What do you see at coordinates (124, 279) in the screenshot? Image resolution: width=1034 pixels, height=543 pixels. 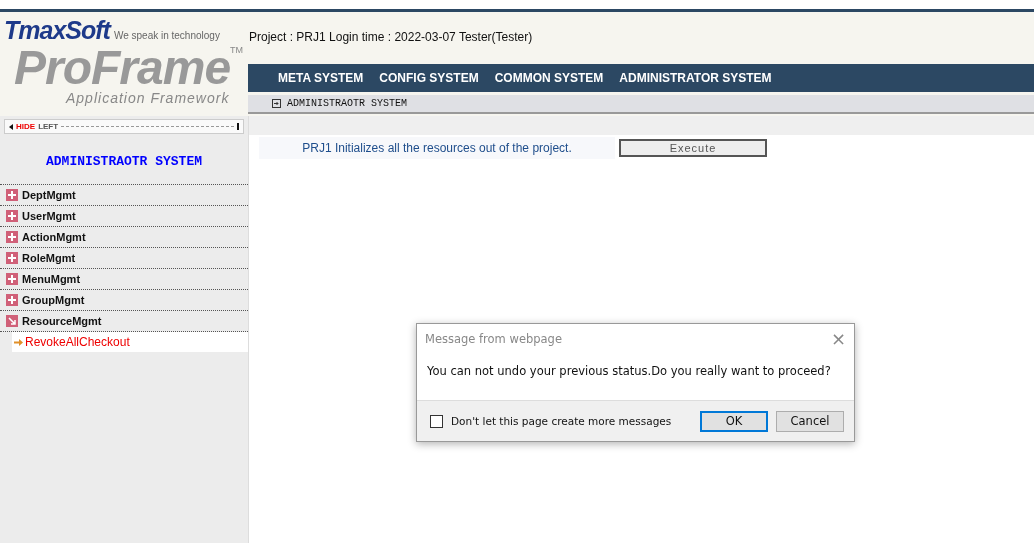 I see `tree-item: MenuMgmt` at bounding box center [124, 279].